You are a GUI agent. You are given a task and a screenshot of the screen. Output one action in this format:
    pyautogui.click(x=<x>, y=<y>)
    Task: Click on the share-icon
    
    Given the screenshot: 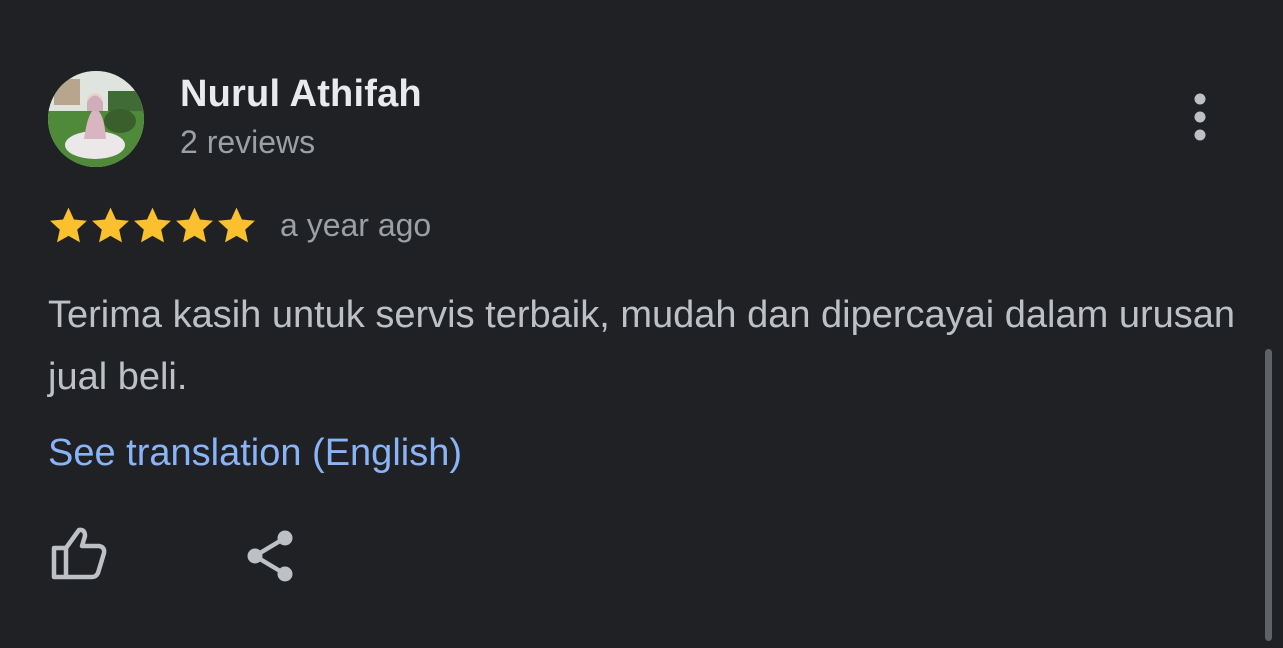 What is the action you would take?
    pyautogui.click(x=270, y=556)
    